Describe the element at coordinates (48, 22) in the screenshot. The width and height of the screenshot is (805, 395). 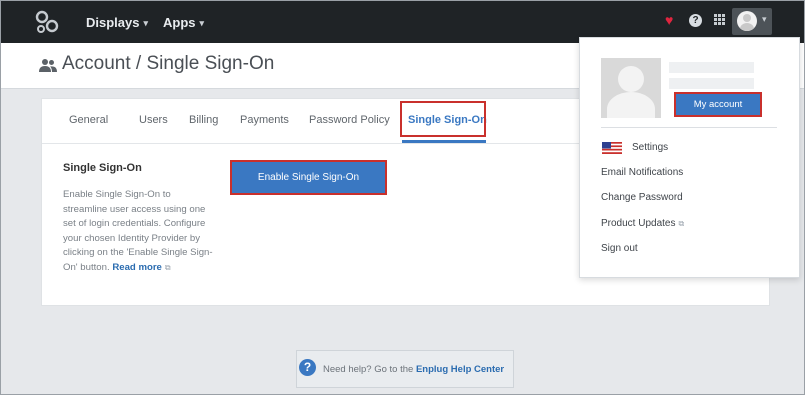
I see `enplug-logo-icon` at that location.